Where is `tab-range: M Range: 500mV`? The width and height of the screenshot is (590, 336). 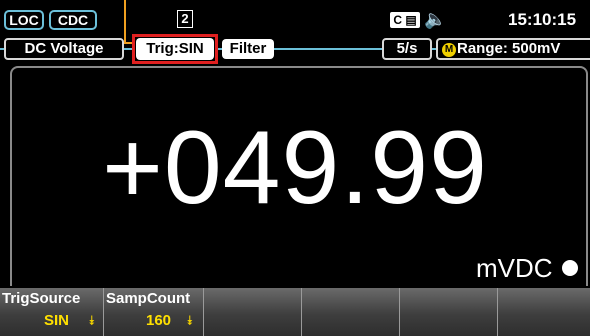
tab-range: M Range: 500mV is located at coordinates (513, 49).